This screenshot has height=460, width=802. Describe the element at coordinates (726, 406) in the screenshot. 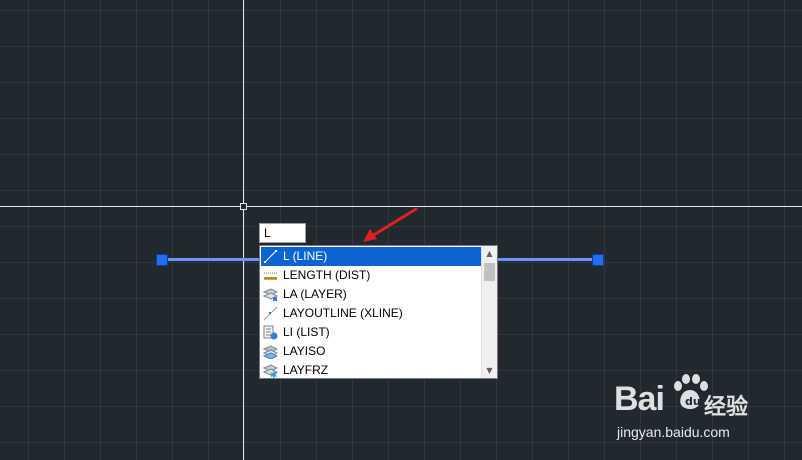

I see `watermark-brand-suffix: 经验` at that location.